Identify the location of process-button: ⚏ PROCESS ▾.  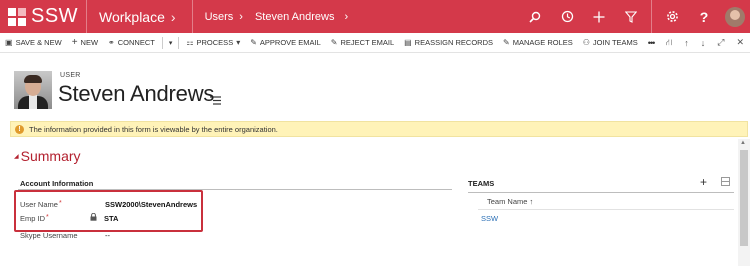
(213, 43).